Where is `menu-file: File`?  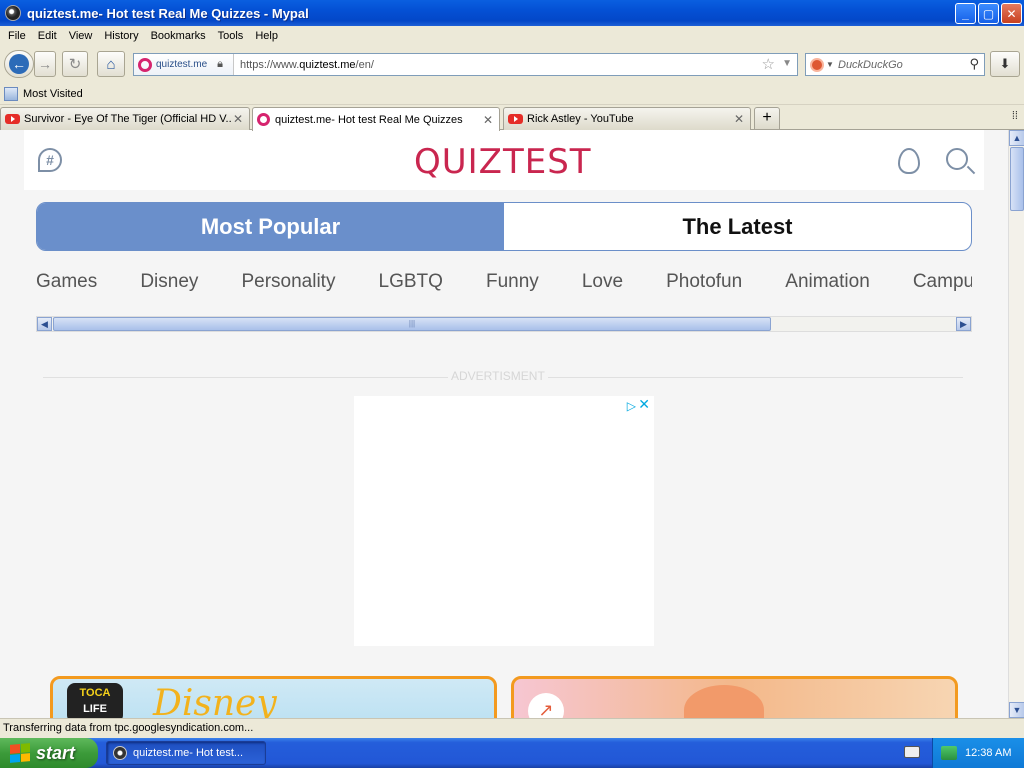 menu-file: File is located at coordinates (17, 36).